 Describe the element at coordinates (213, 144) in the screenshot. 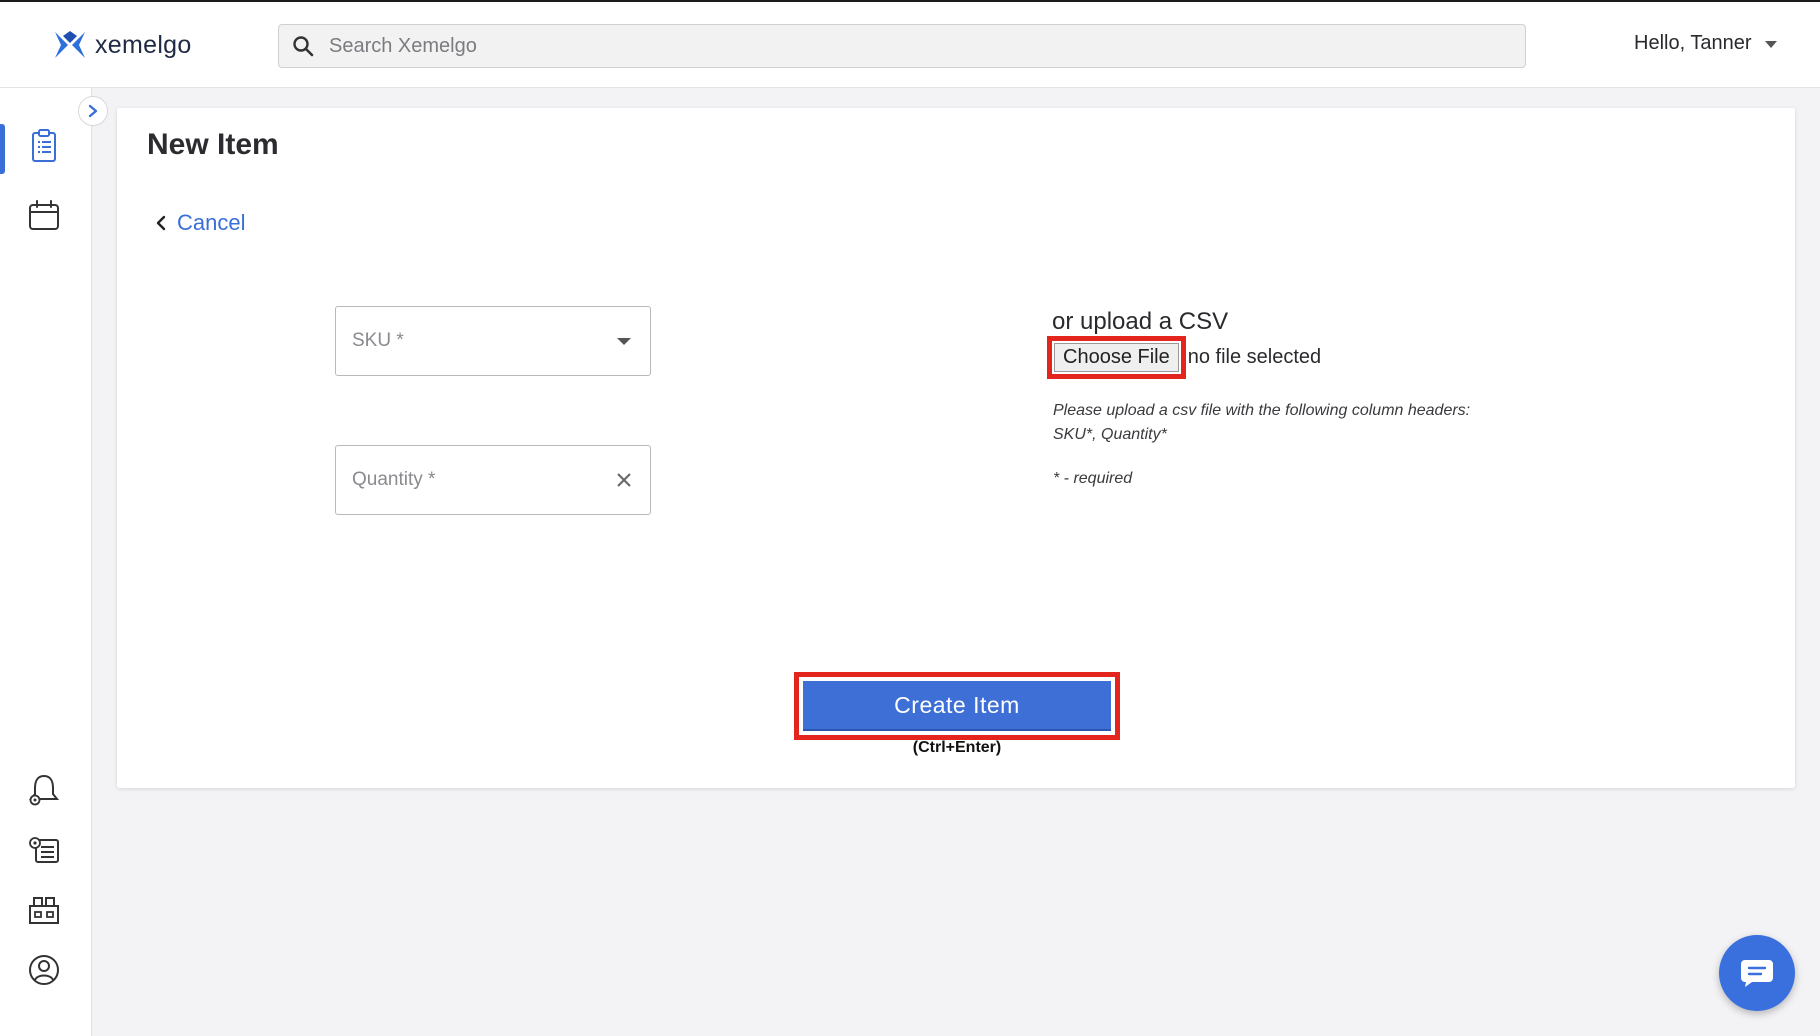

I see `page-title: New Item` at that location.